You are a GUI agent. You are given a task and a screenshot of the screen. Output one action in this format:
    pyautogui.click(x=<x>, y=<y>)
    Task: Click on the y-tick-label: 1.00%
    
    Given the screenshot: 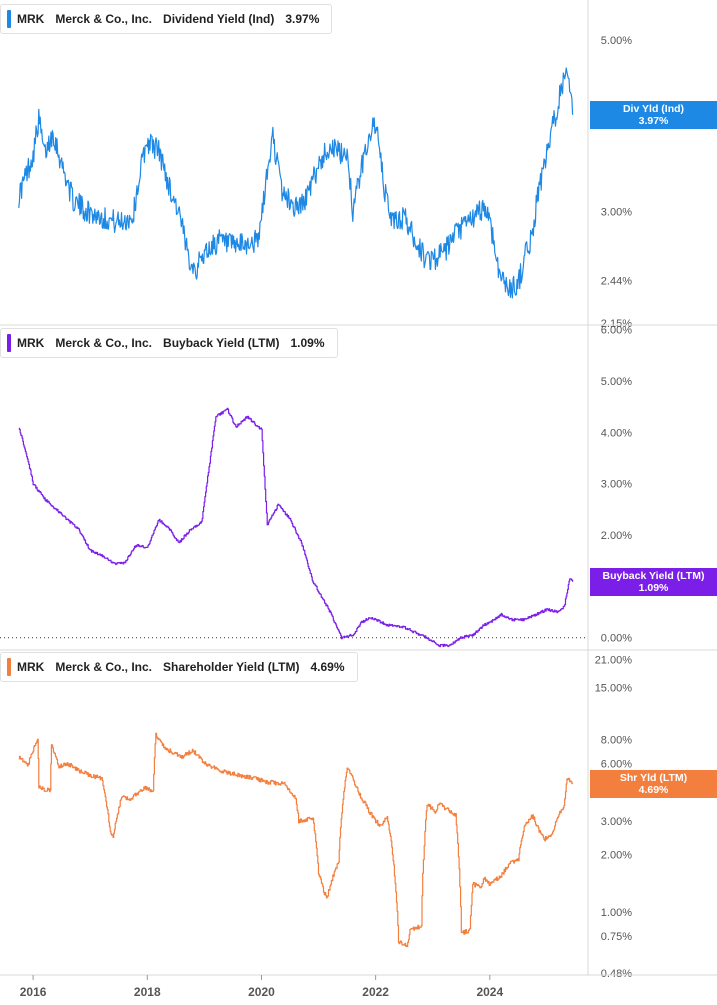 What is the action you would take?
    pyautogui.click(x=616, y=913)
    